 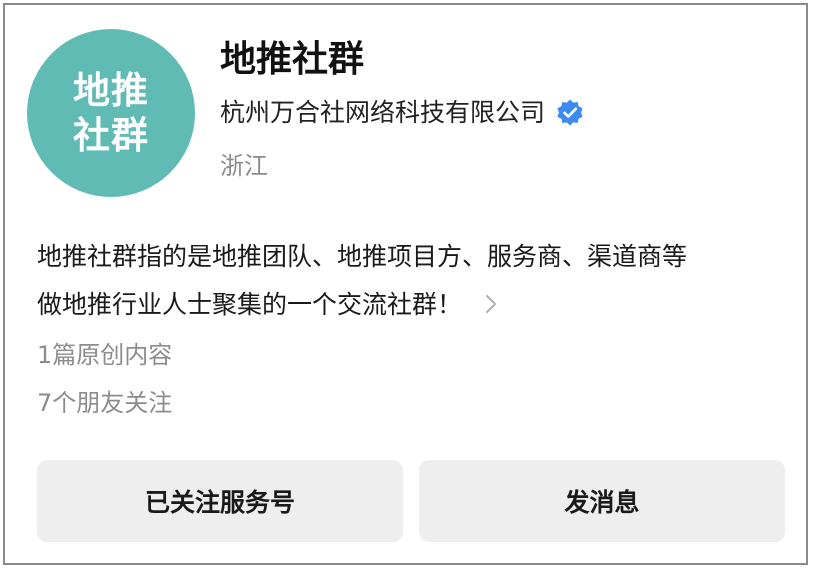 I want to click on description-line-2-row: 做地推行业人士聚集的一个交流社群！, so click(x=417, y=305).